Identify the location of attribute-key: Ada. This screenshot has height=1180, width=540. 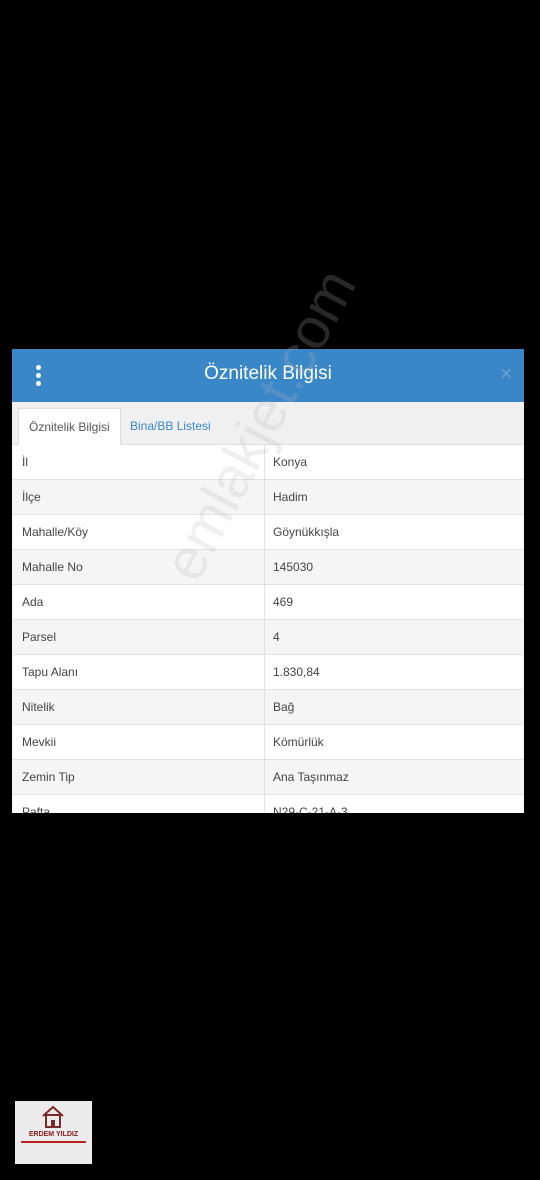
(139, 602).